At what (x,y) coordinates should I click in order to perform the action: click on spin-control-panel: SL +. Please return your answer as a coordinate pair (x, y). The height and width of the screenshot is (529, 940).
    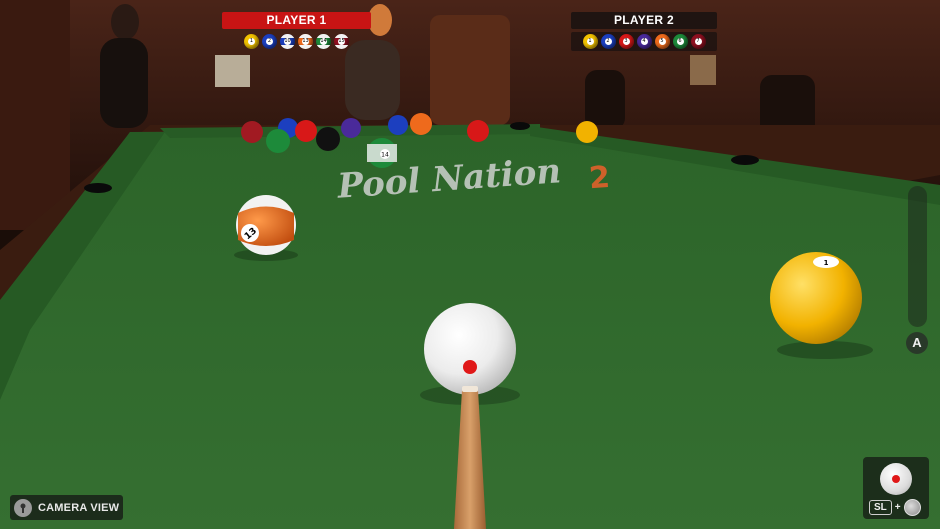
    Looking at the image, I should click on (896, 488).